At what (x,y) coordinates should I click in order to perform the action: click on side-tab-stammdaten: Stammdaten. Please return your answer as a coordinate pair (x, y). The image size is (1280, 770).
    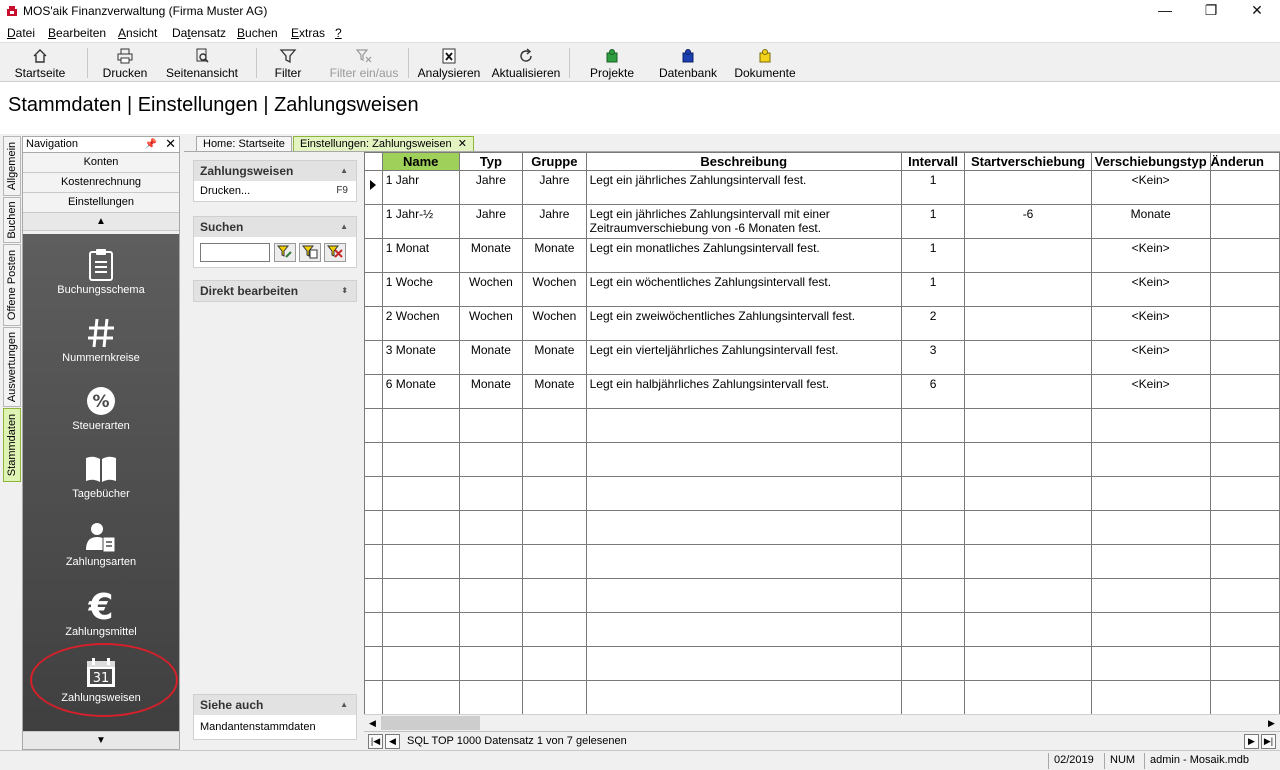
    Looking at the image, I should click on (12, 445).